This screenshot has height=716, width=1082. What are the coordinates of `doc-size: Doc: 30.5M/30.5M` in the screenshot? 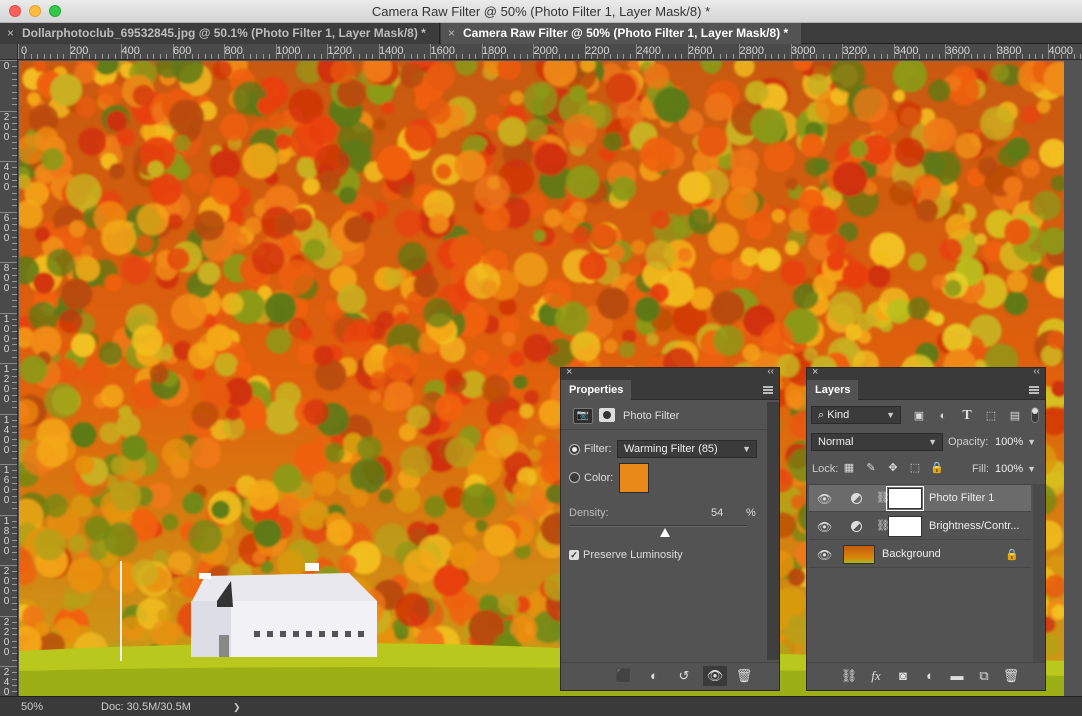 It's located at (146, 707).